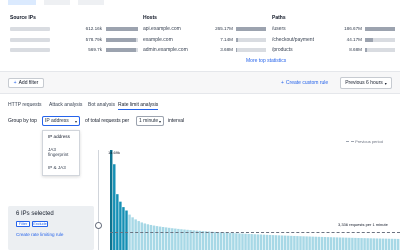 This screenshot has width=400, height=250. I want to click on threshold-handle, so click(98, 225).